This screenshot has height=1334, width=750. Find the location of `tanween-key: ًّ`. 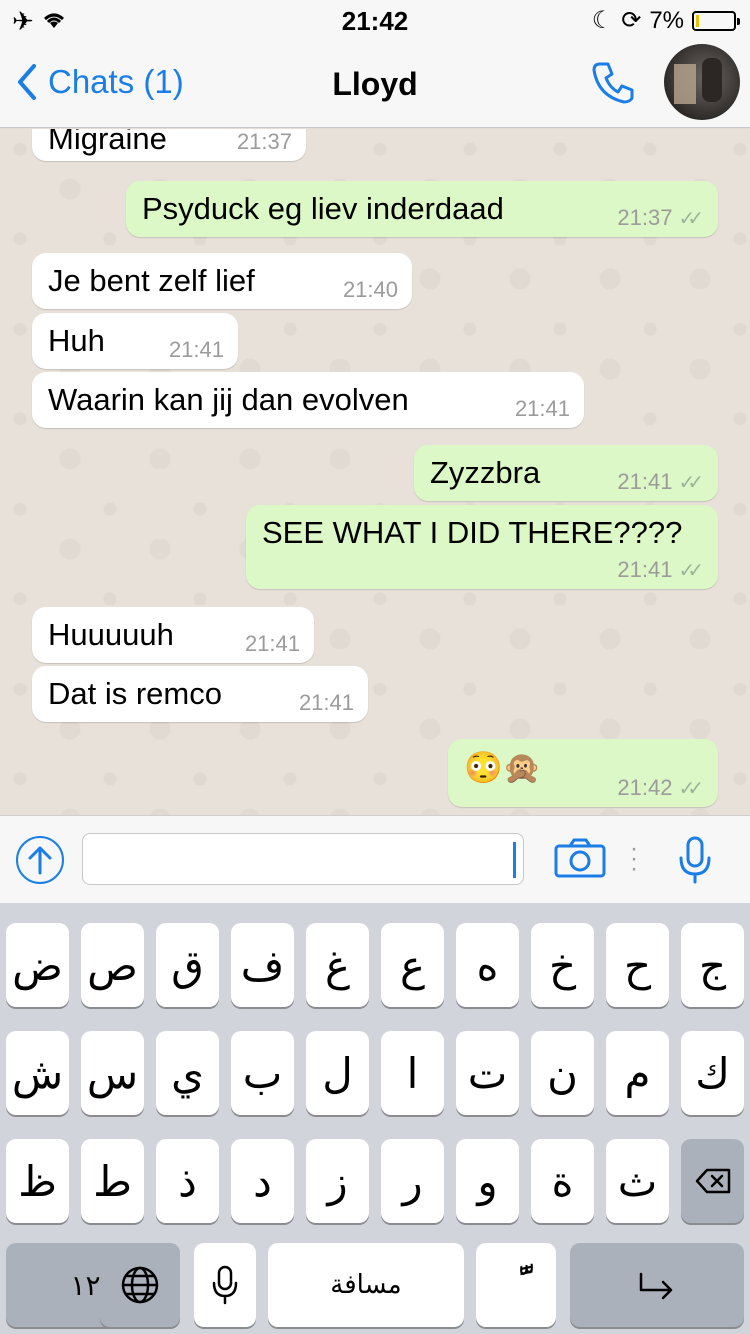

tanween-key: ًّ is located at coordinates (516, 1285).